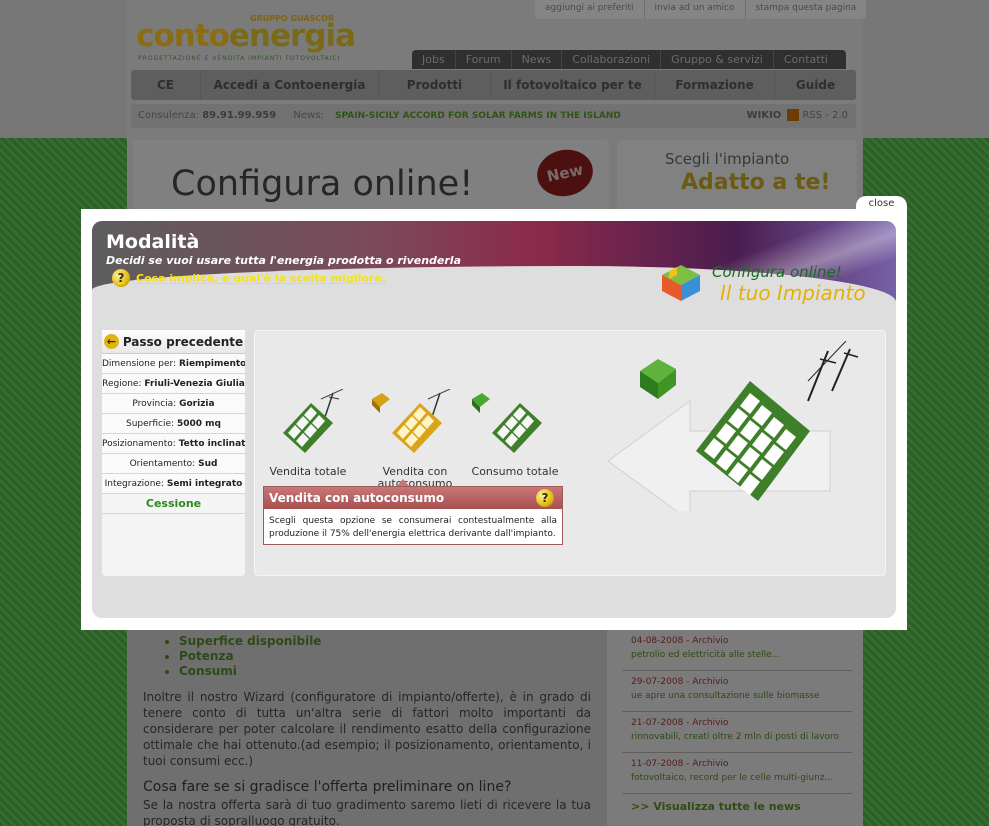 This screenshot has height=826, width=989. I want to click on news-label: News:, so click(308, 115).